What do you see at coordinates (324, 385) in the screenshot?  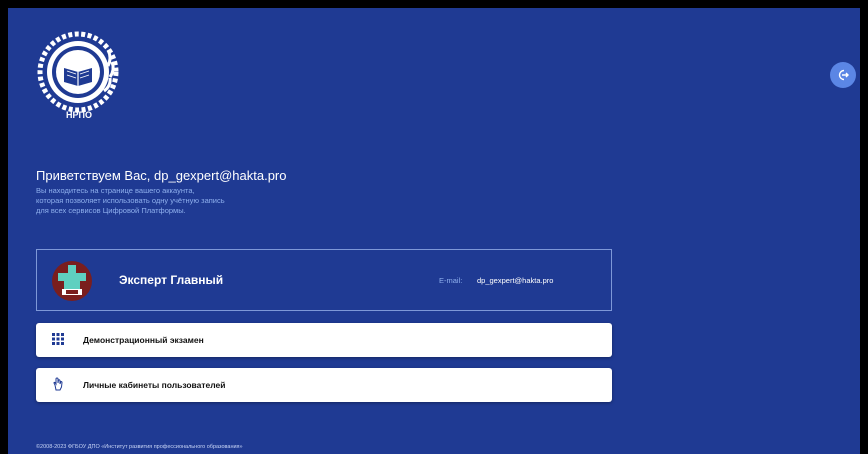 I see `service-user-cabinets: Личные кабинеты пользователей` at bounding box center [324, 385].